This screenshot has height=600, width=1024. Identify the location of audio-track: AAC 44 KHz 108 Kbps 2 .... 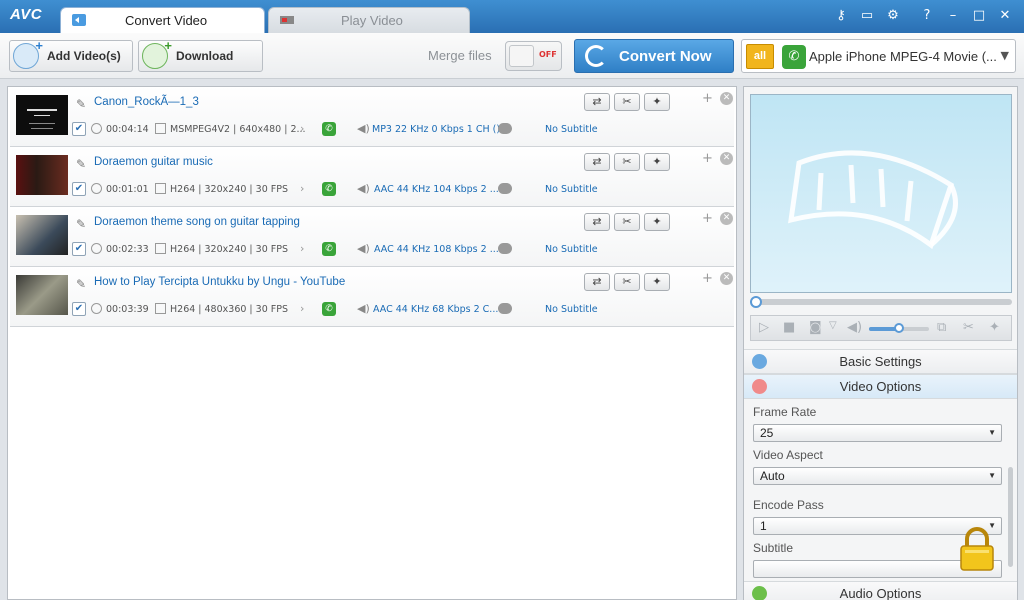
(436, 249).